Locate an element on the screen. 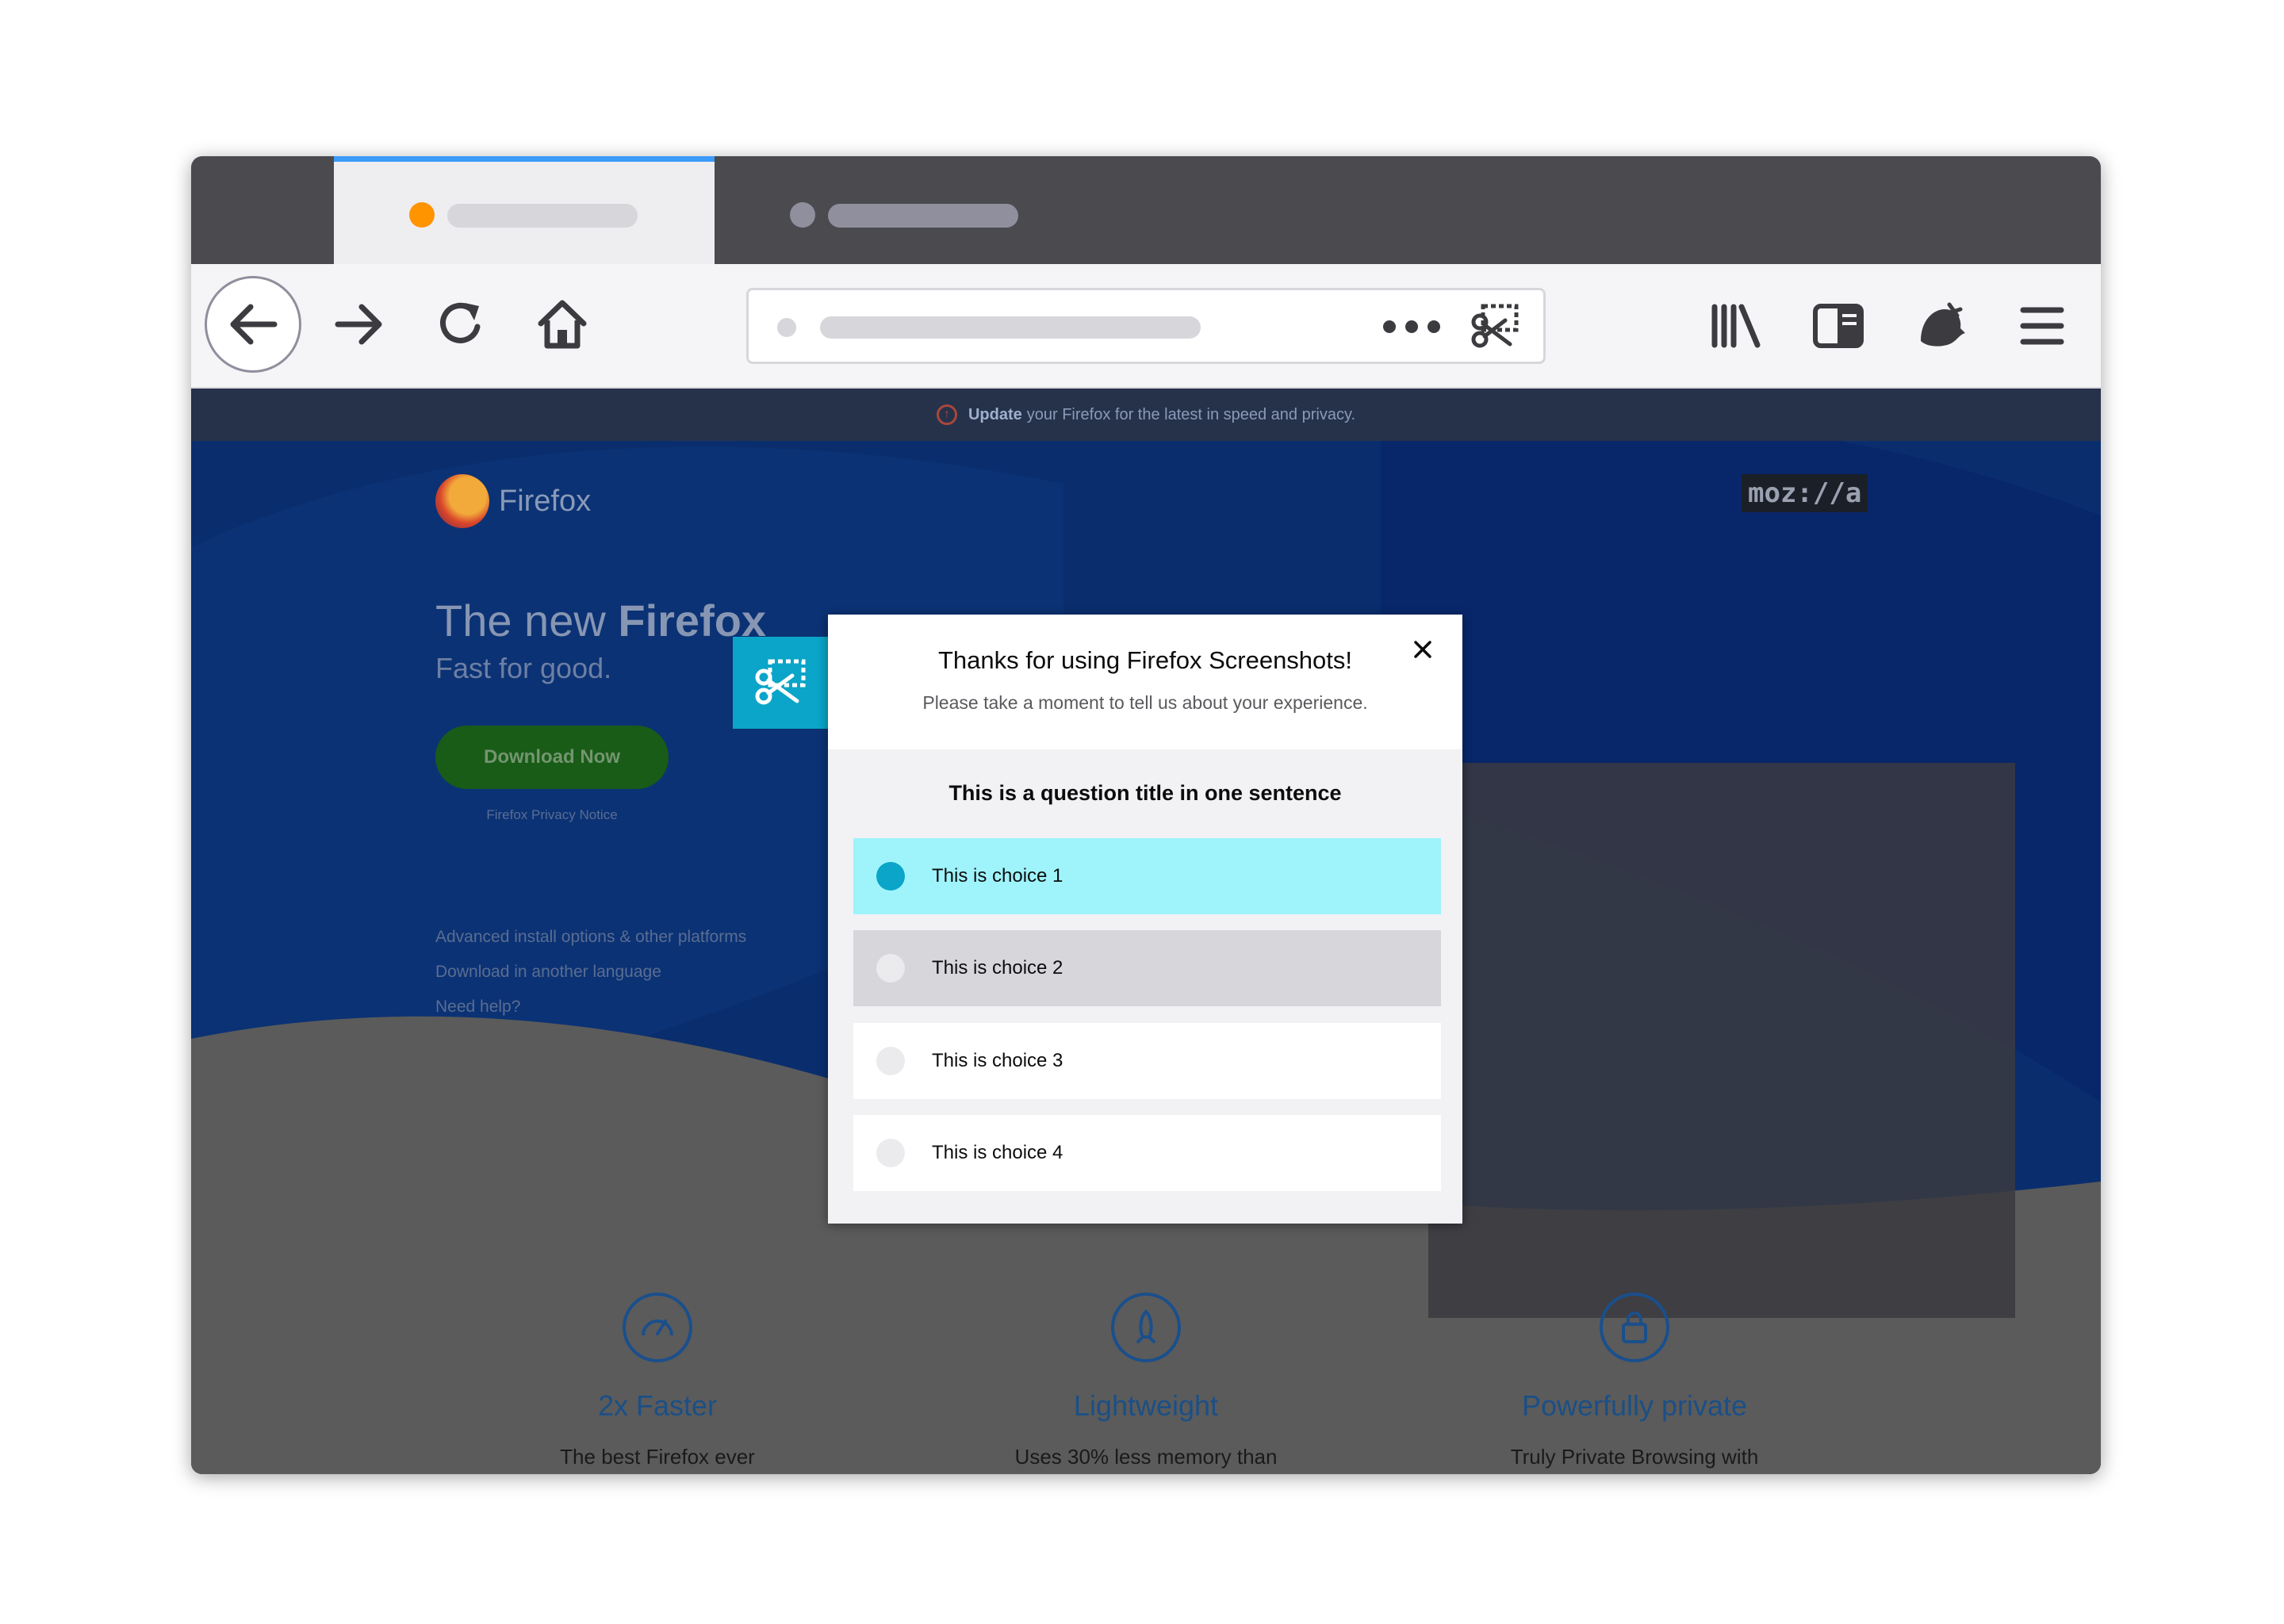 This screenshot has height=1624, width=2284. arrow-left-icon is located at coordinates (254, 324).